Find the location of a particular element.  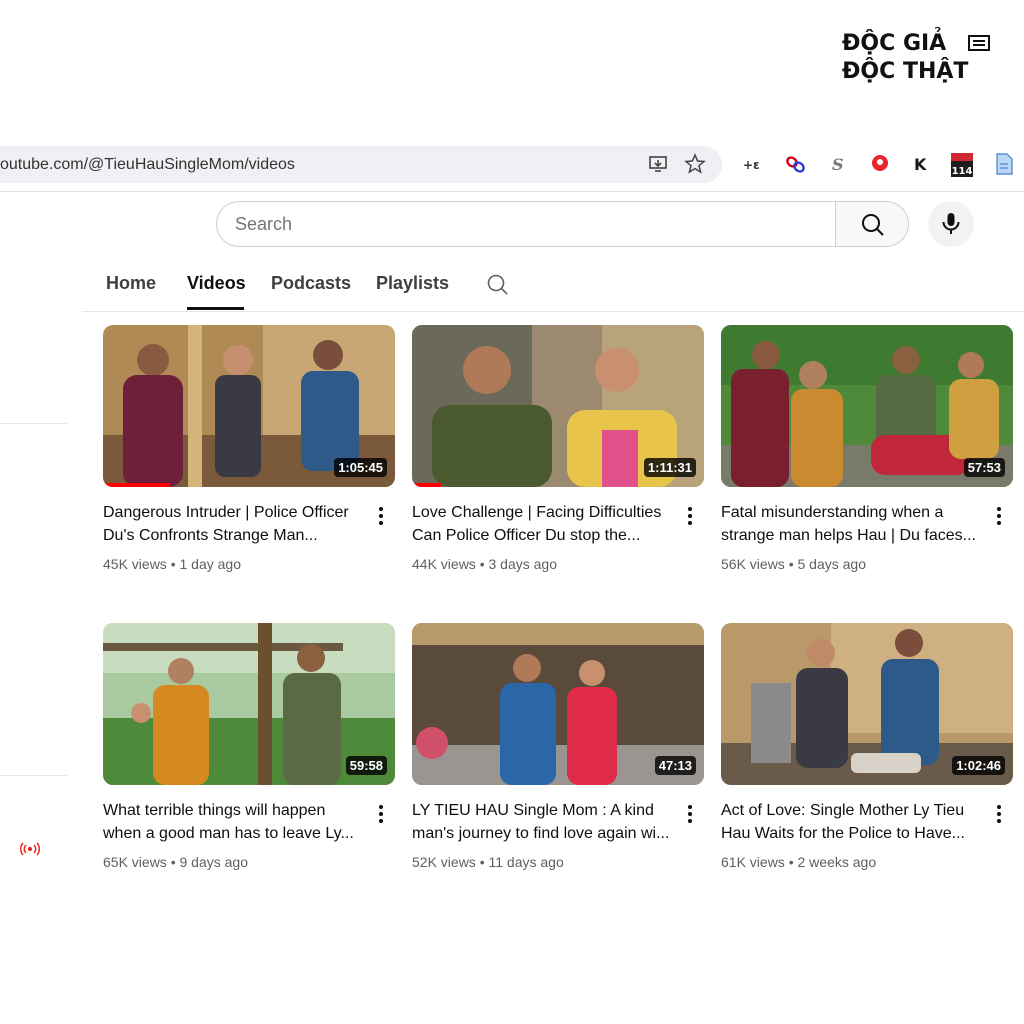

video-thumbnail: 47:13 is located at coordinates (558, 704).